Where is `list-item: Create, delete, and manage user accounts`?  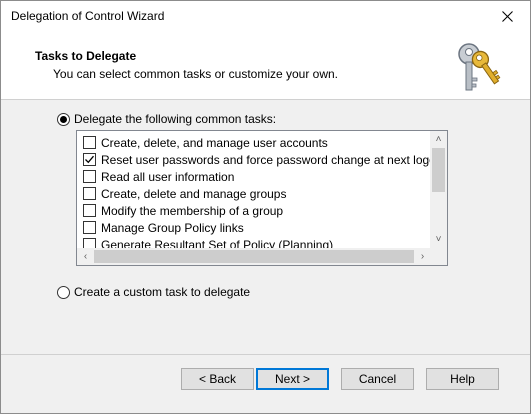
list-item: Create, delete, and manage user accounts is located at coordinates (205, 142).